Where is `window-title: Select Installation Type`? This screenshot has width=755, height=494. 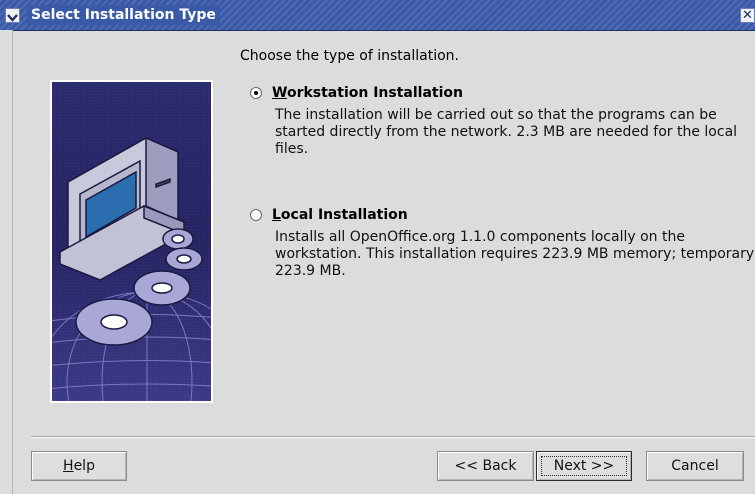 window-title: Select Installation Type is located at coordinates (123, 15).